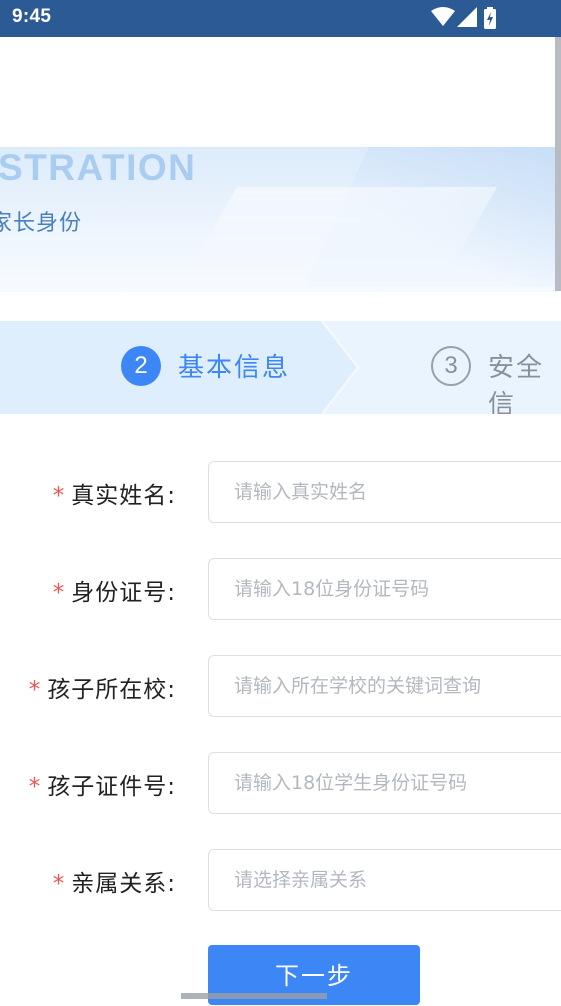 This screenshot has height=1006, width=561. What do you see at coordinates (516, 383) in the screenshot?
I see `step-3-label: 安全信` at bounding box center [516, 383].